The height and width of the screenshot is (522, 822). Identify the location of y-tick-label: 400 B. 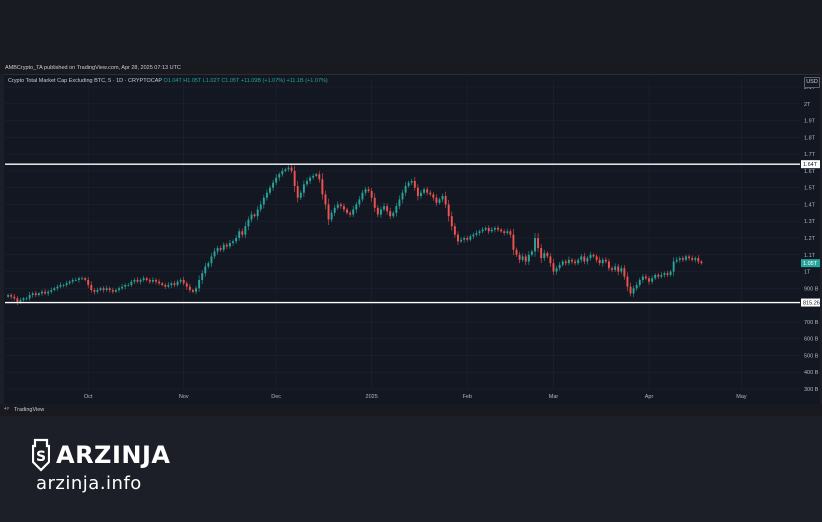
(811, 373).